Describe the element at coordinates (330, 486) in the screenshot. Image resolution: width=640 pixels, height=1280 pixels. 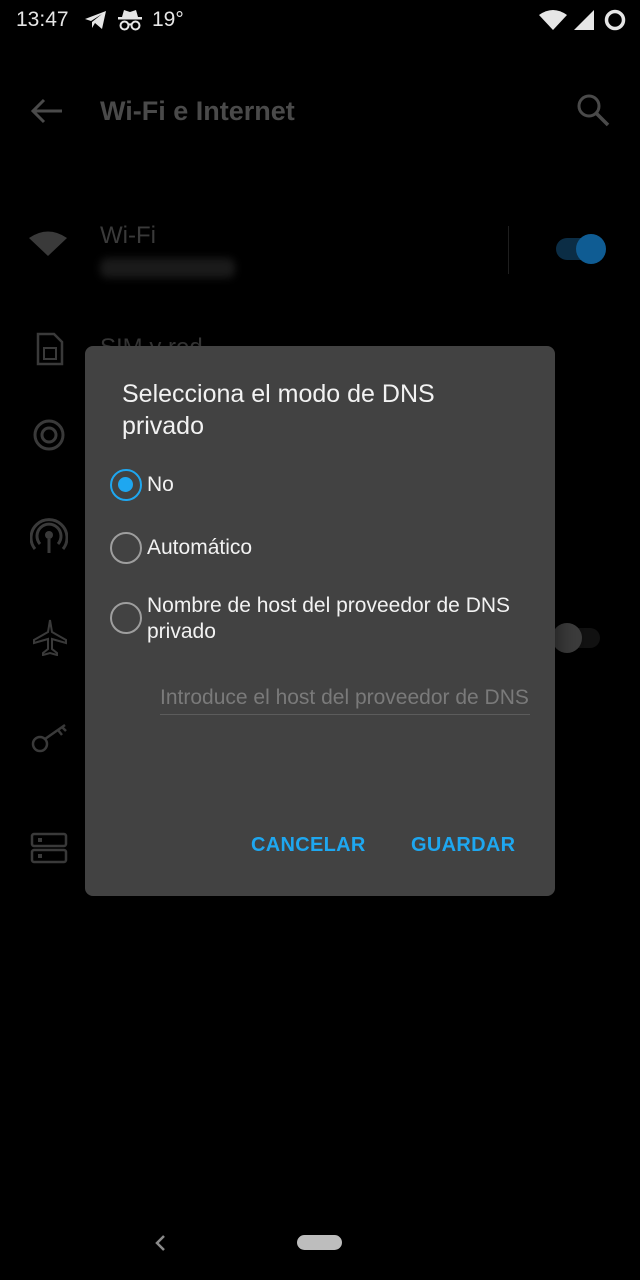
I see `dns-option-off: No` at that location.